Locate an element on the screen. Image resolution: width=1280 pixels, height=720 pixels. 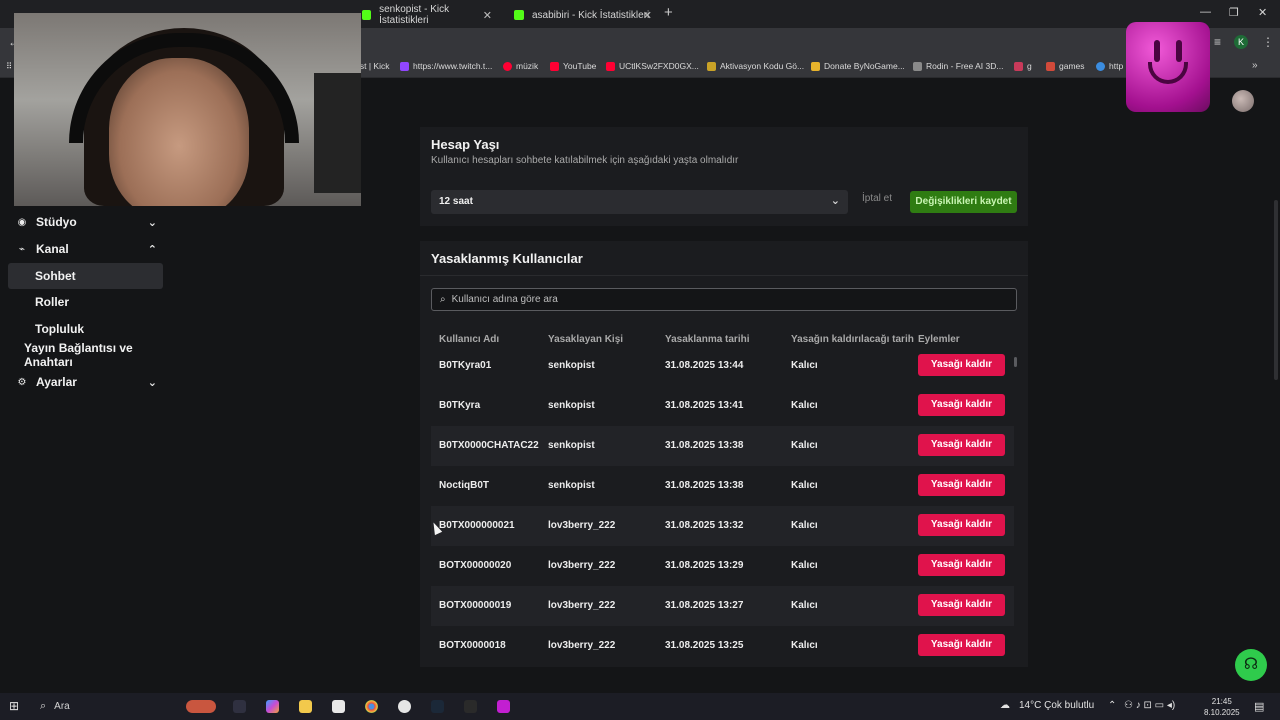
account-age-select: 12 saat ⌄ is located at coordinates (639, 202).